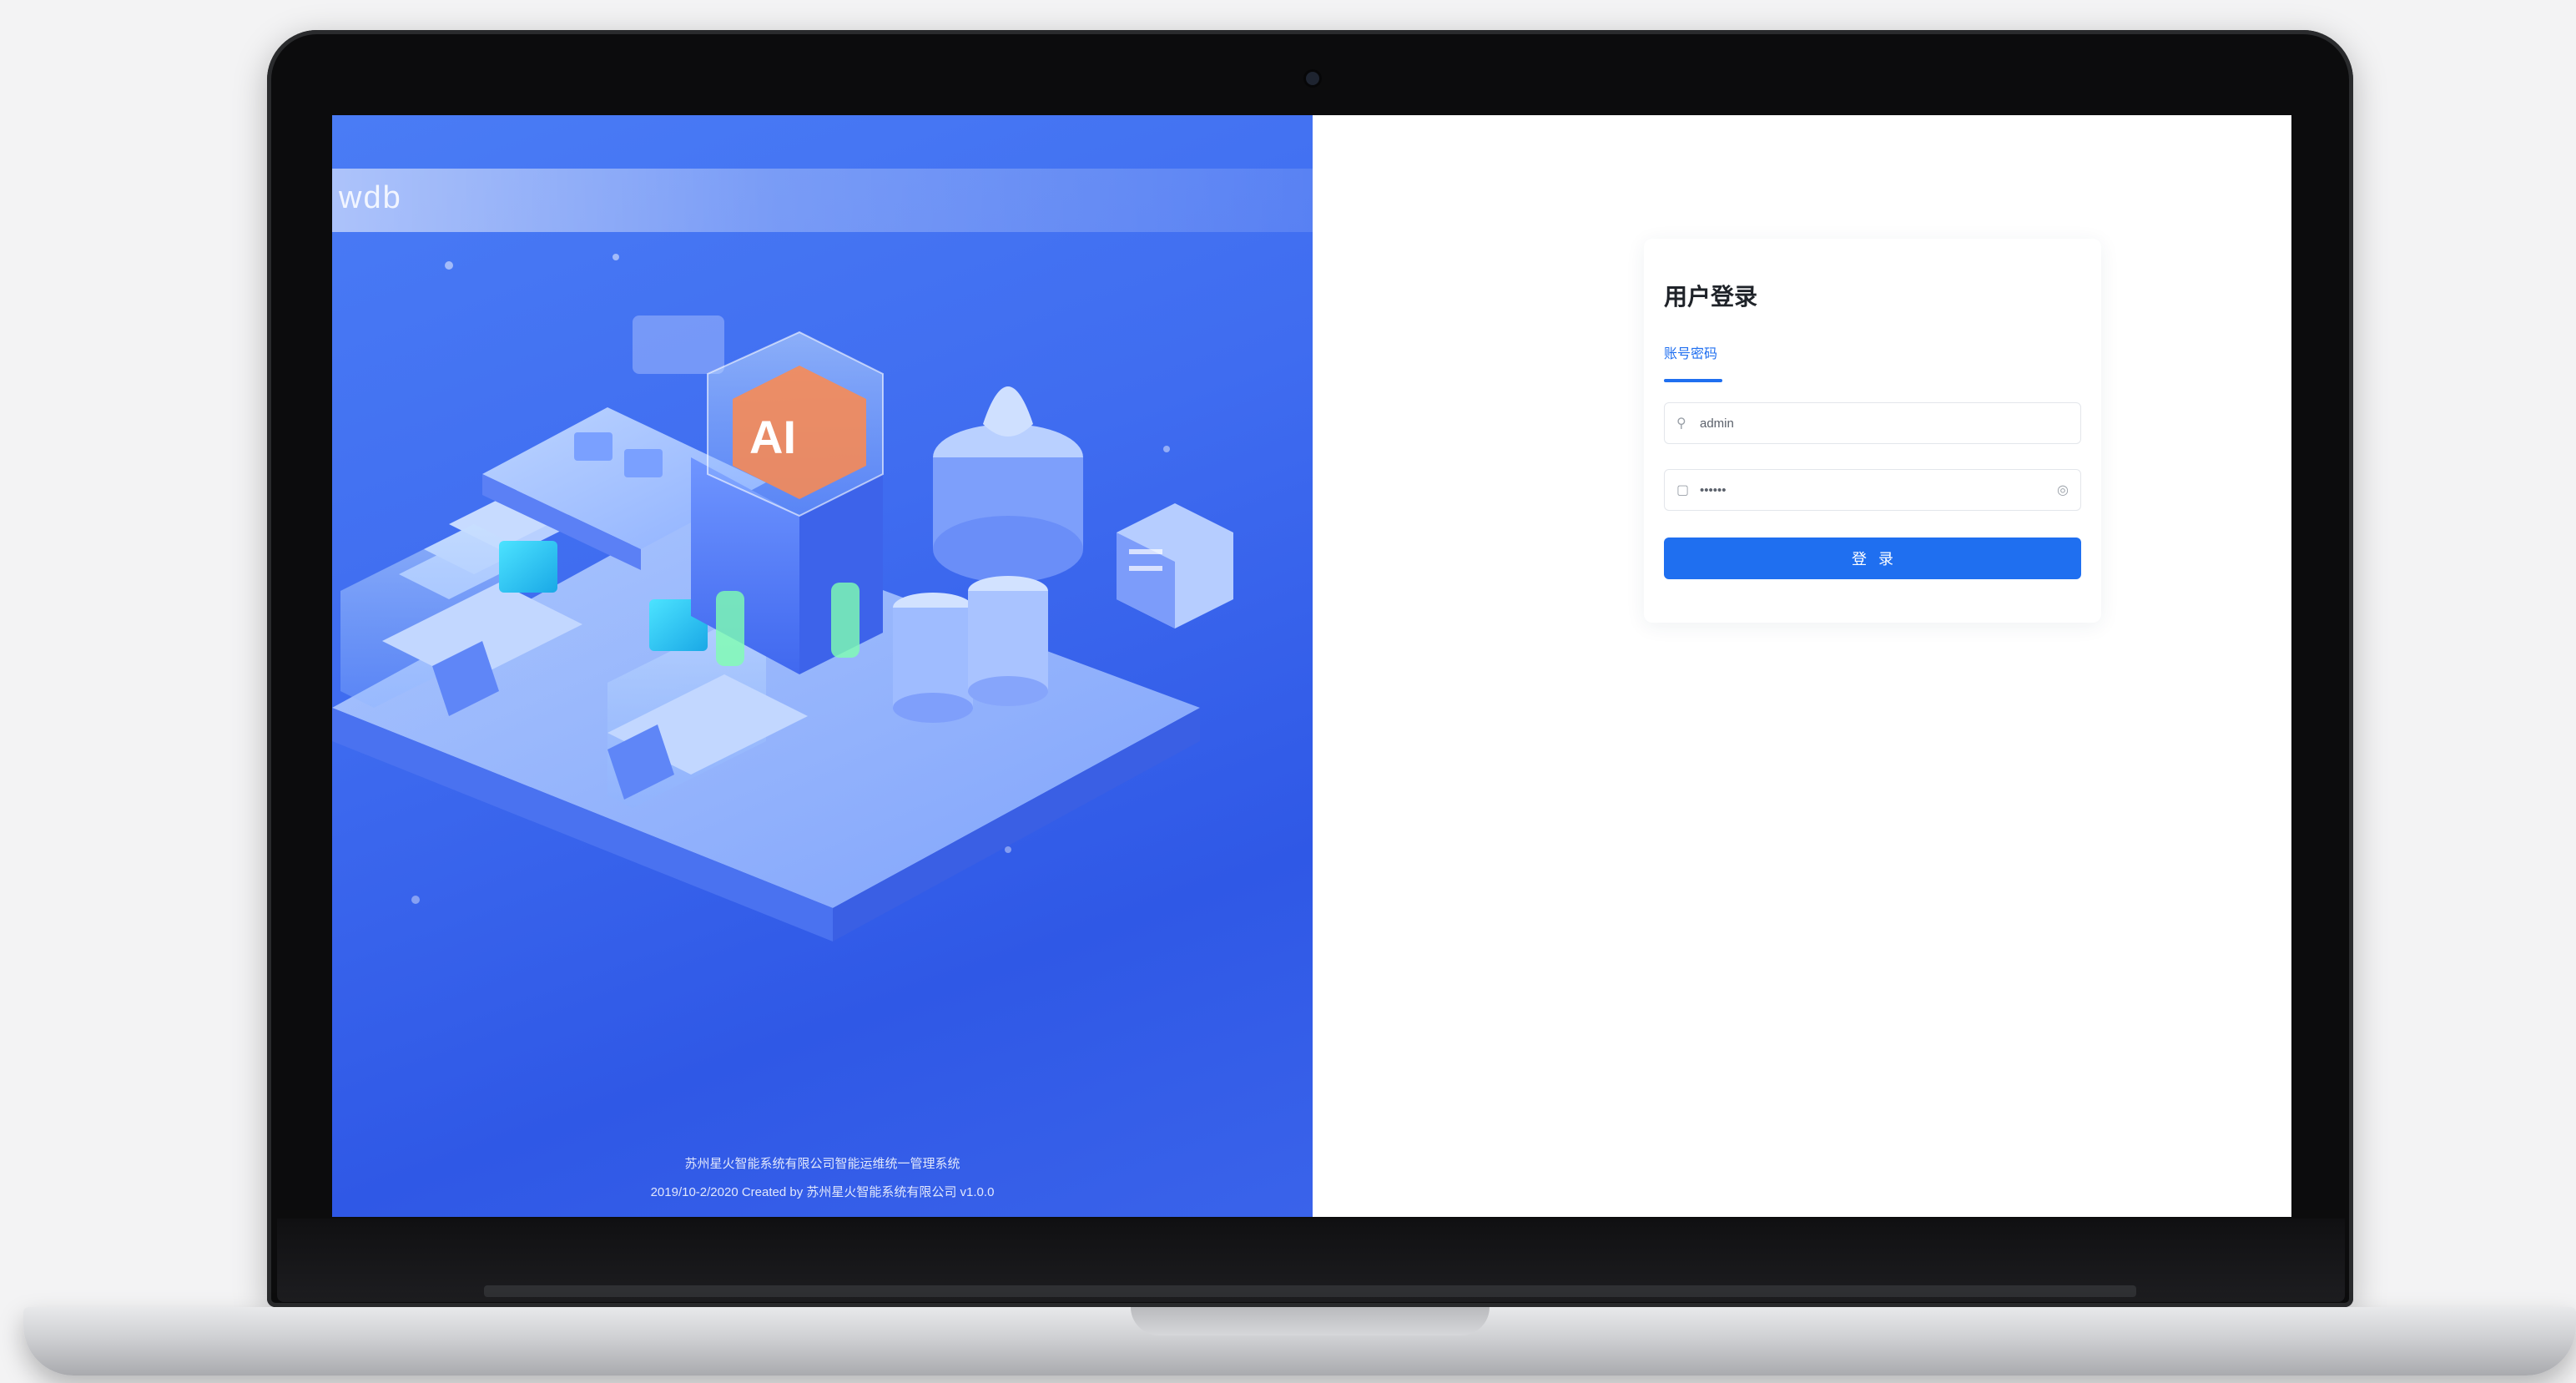 The image size is (2576, 1383). I want to click on password-field: ▢ •••••• ◎, so click(1873, 490).